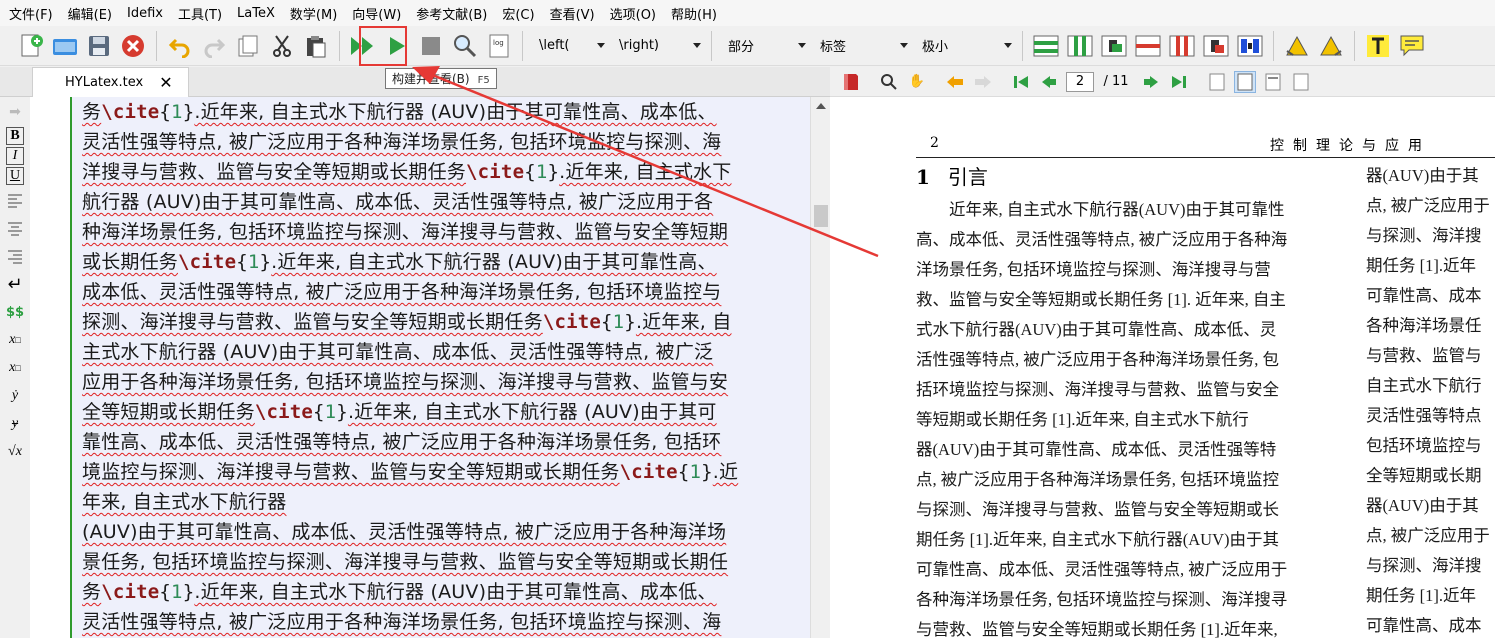 This screenshot has width=1495, height=638. I want to click on warning-prev-icon, so click(1297, 46).